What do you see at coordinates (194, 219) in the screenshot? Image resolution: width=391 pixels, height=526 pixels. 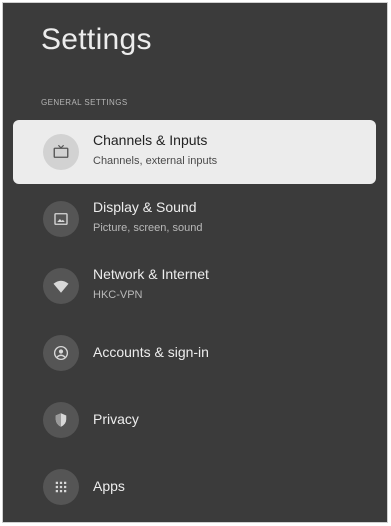 I see `menu-item-display-sound: Display & Sound Picture, screen, sound` at bounding box center [194, 219].